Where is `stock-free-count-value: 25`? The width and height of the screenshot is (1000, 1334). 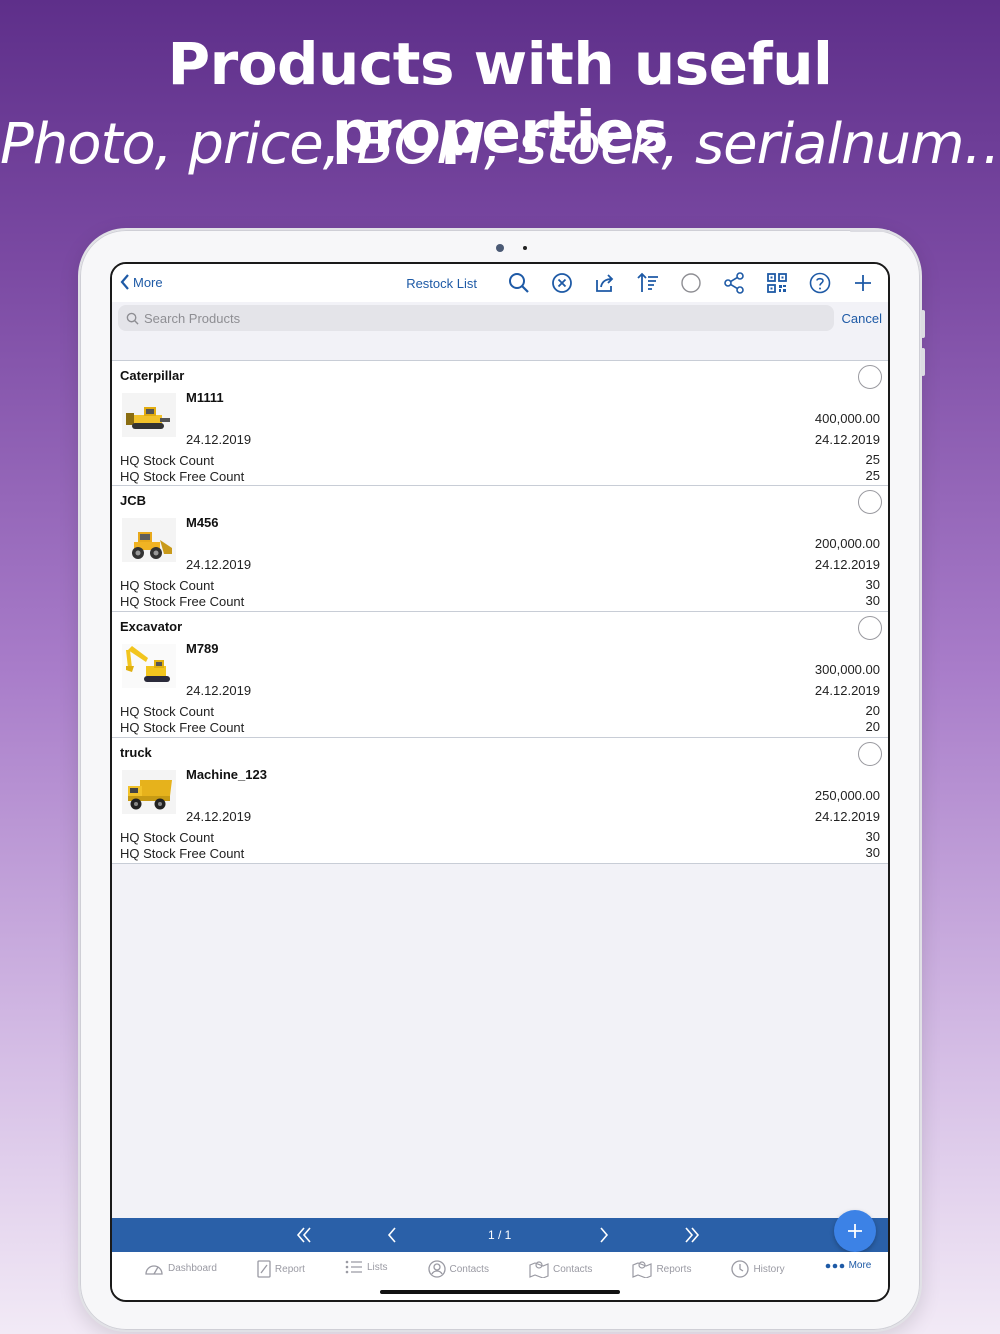
stock-free-count-value: 25 is located at coordinates (872, 475).